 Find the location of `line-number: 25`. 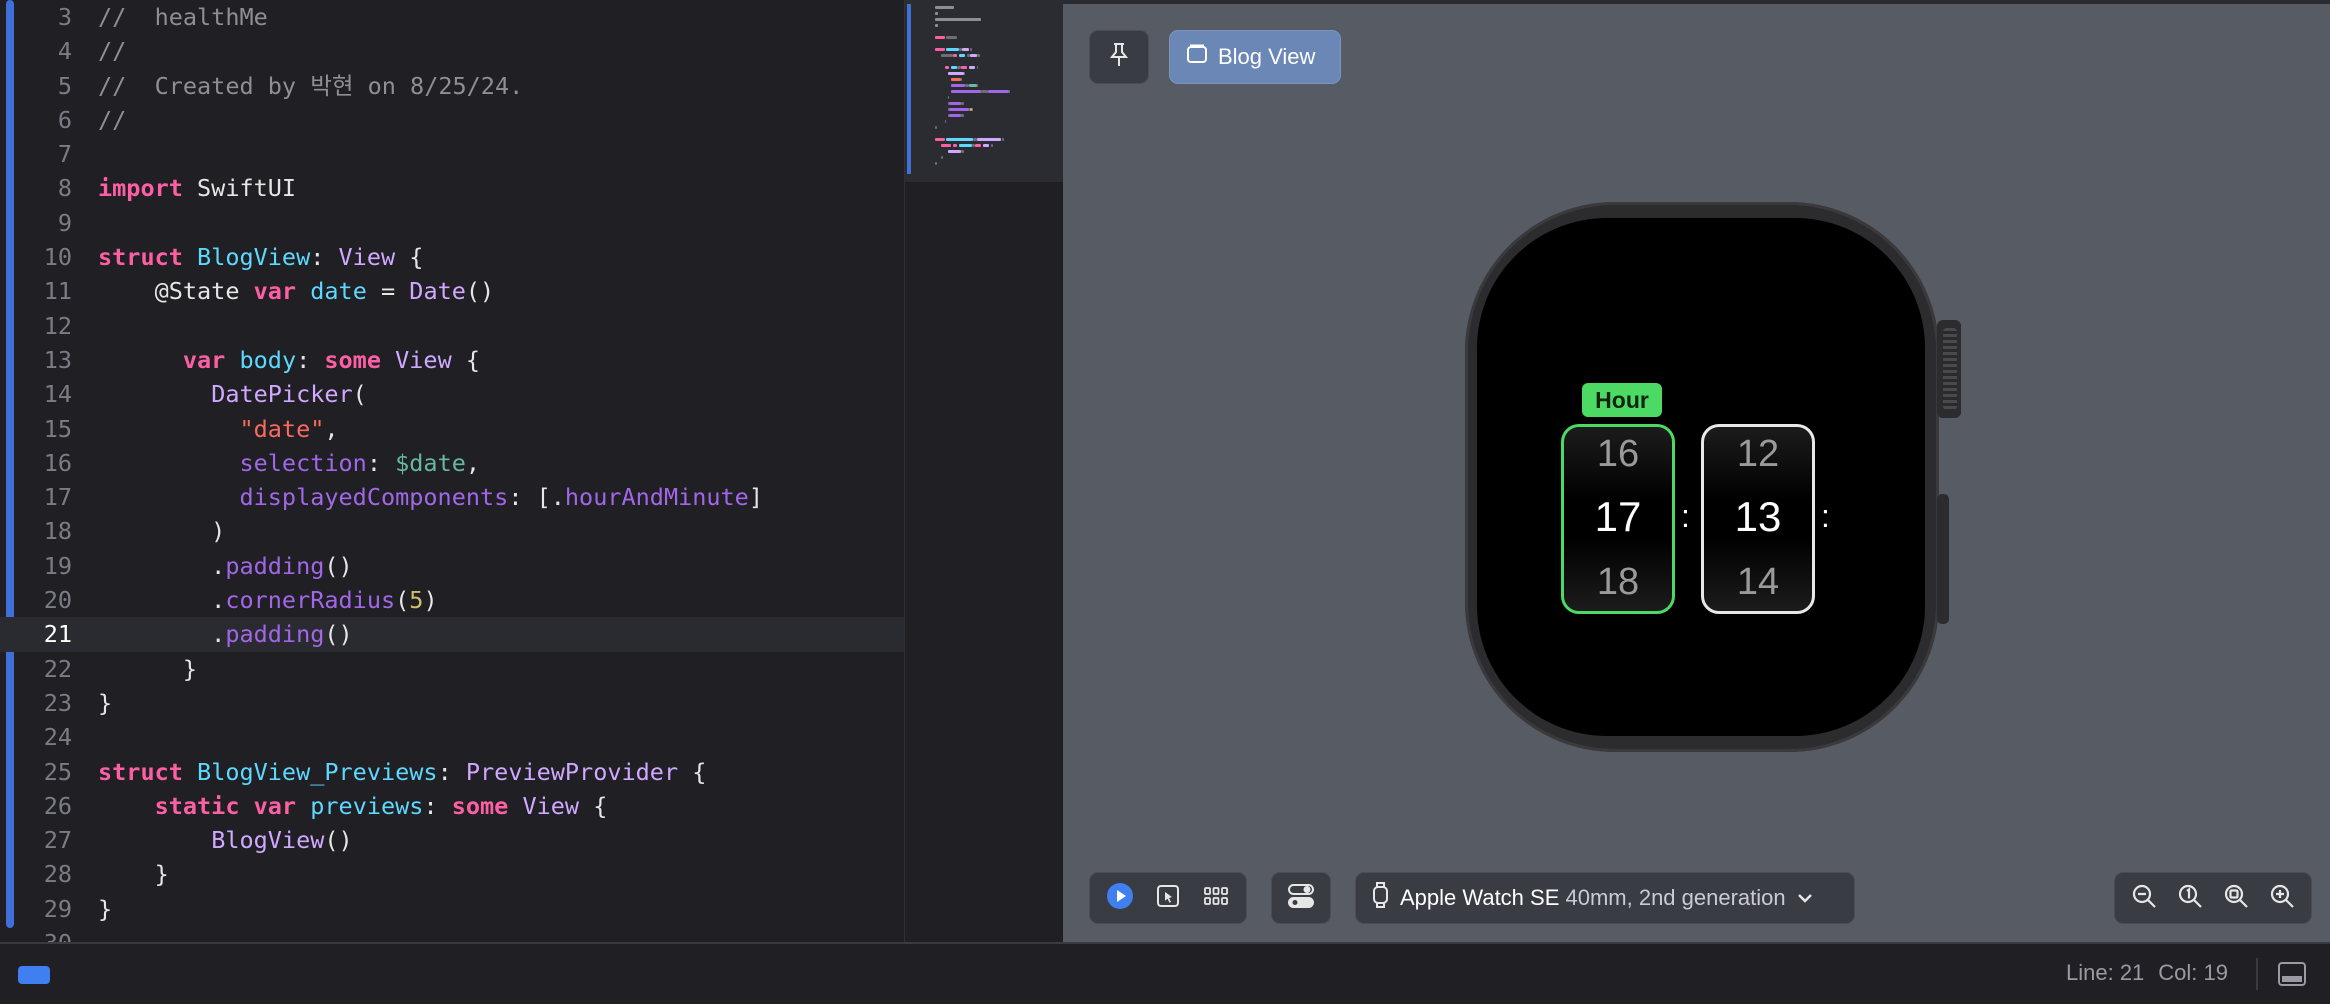

line-number: 25 is located at coordinates (57, 771).